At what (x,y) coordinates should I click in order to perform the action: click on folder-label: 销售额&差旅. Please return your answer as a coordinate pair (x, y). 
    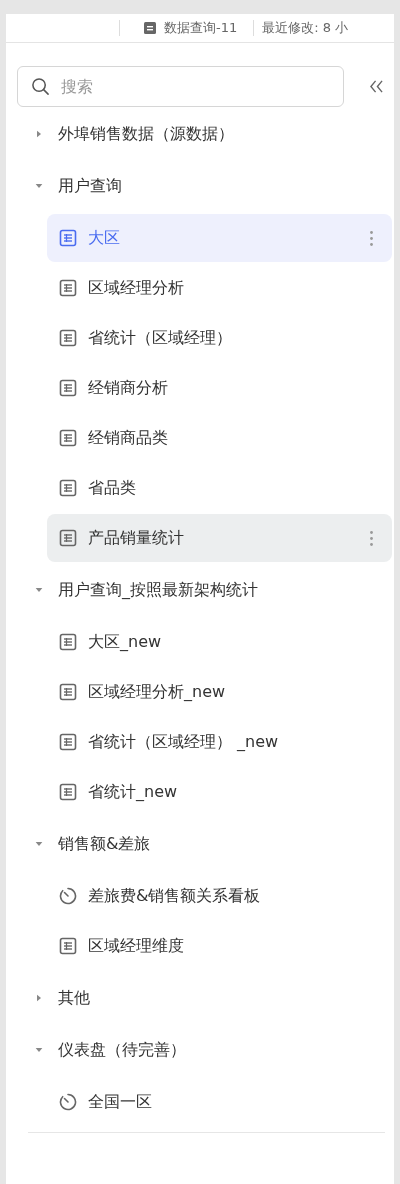
    Looking at the image, I should click on (104, 844).